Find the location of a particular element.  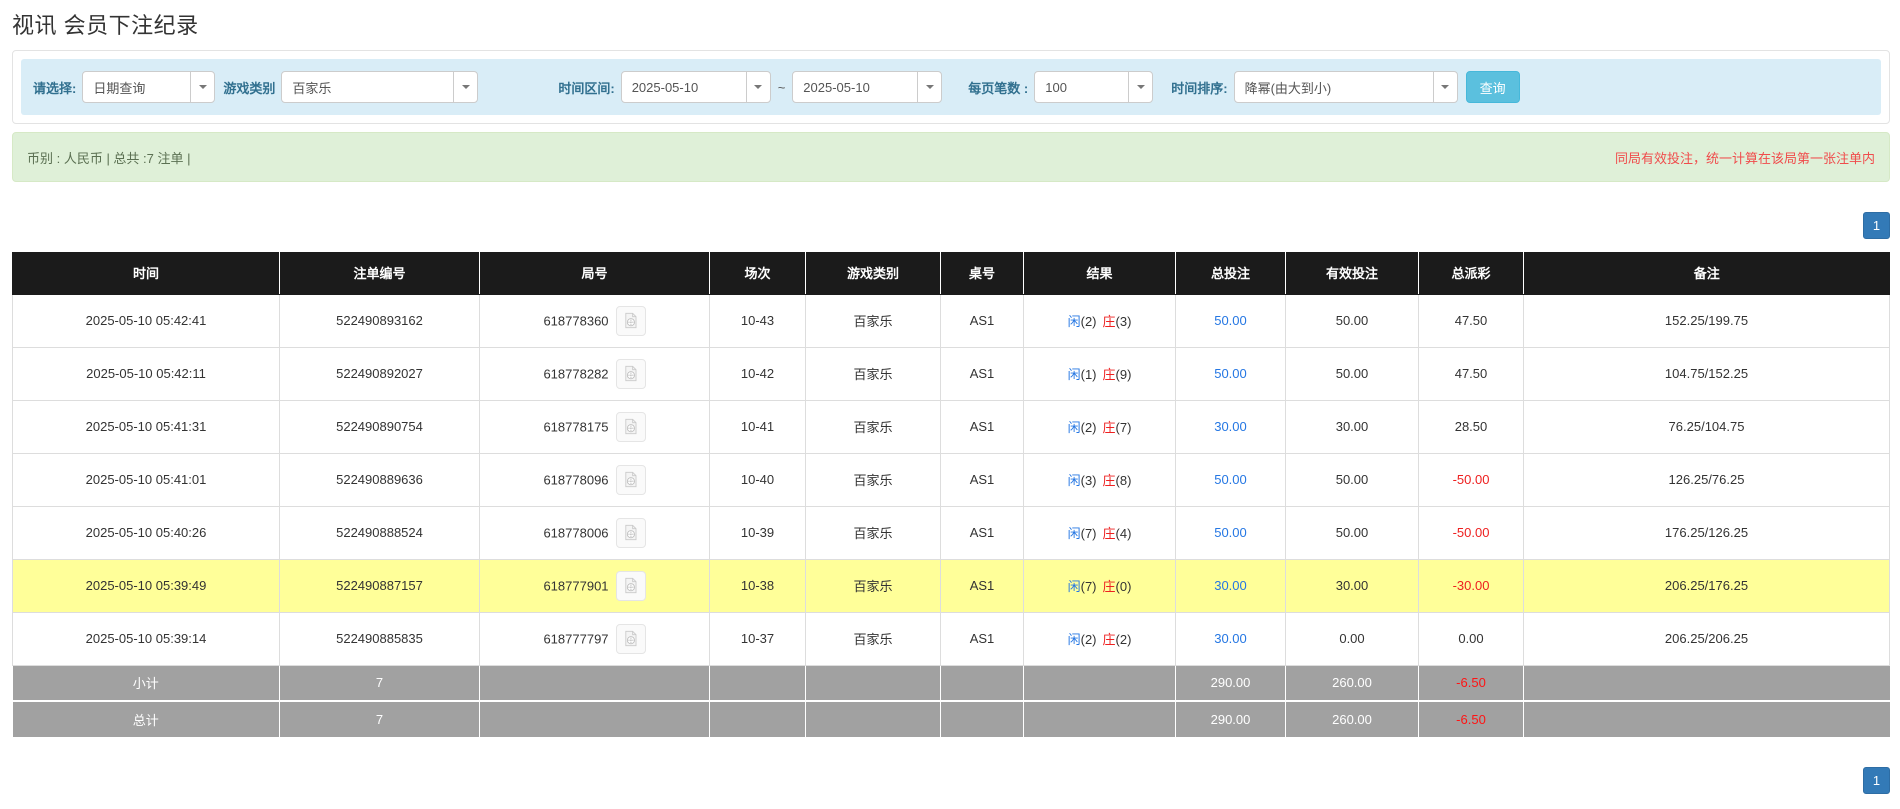

round-number: 618778006 is located at coordinates (576, 532).